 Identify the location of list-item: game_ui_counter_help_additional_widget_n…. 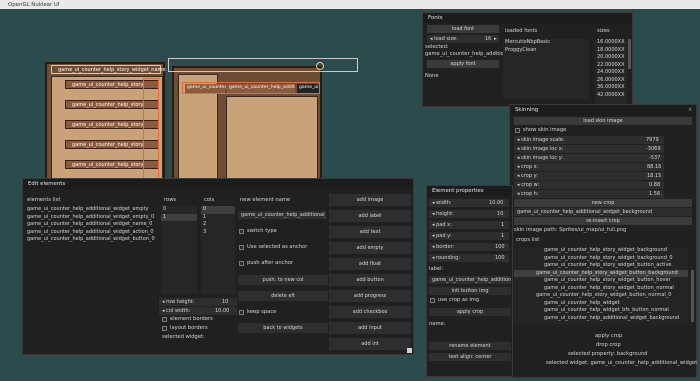
(92, 225).